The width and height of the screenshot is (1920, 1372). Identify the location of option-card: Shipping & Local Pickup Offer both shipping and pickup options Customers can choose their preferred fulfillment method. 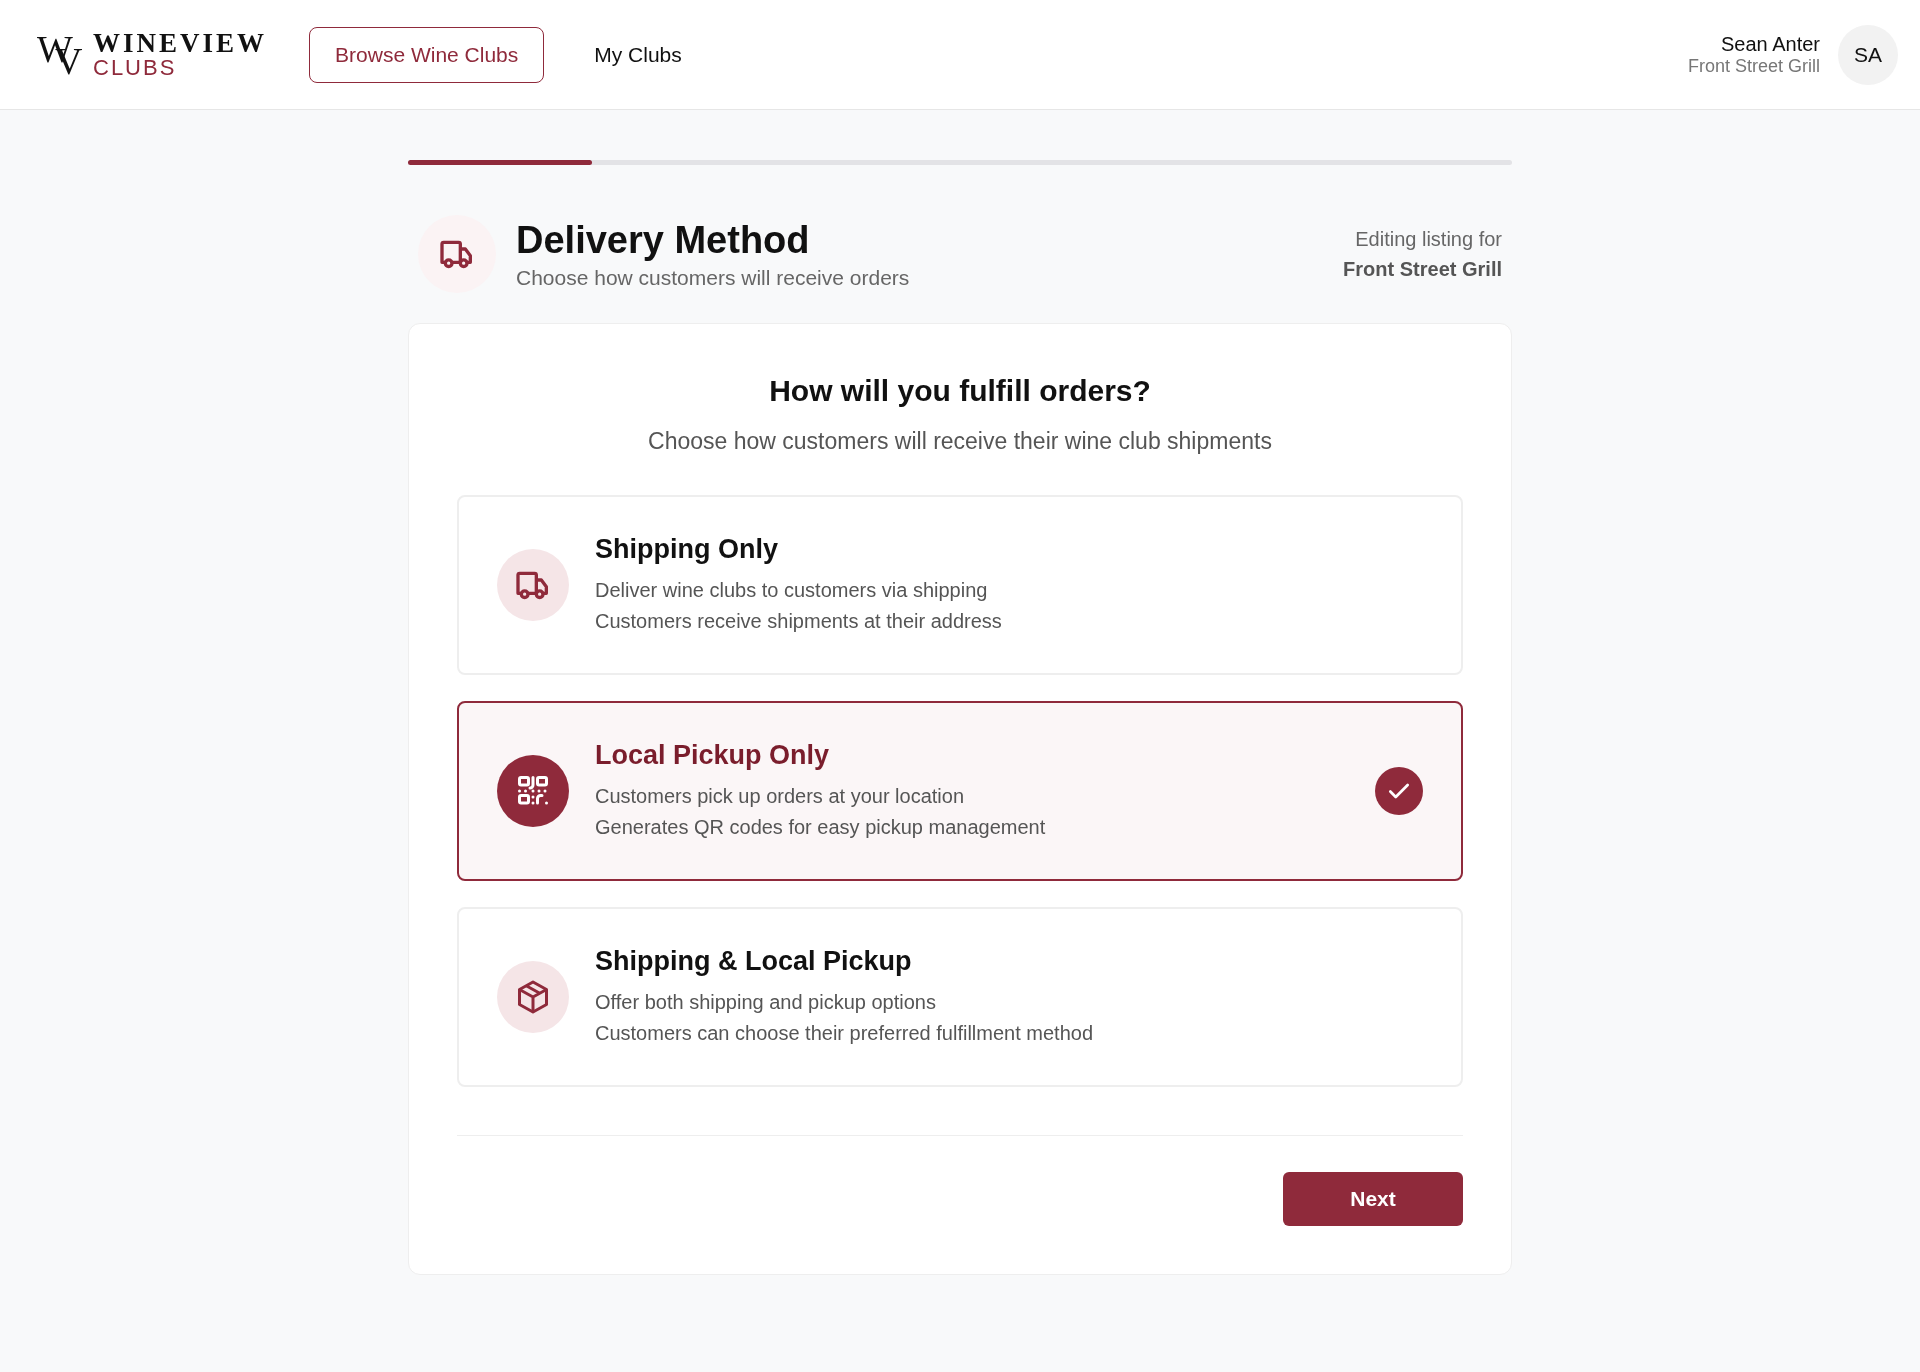
(960, 997).